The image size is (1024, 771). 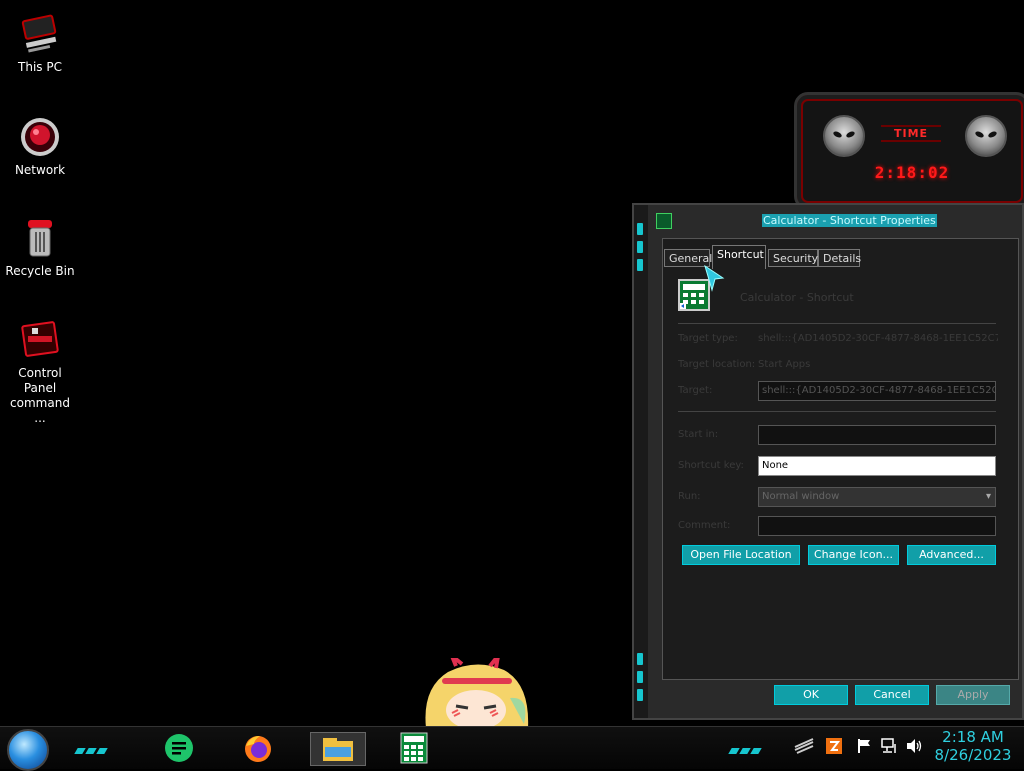 What do you see at coordinates (849, 220) in the screenshot?
I see `window-title: Calculator - Shortcut Properties` at bounding box center [849, 220].